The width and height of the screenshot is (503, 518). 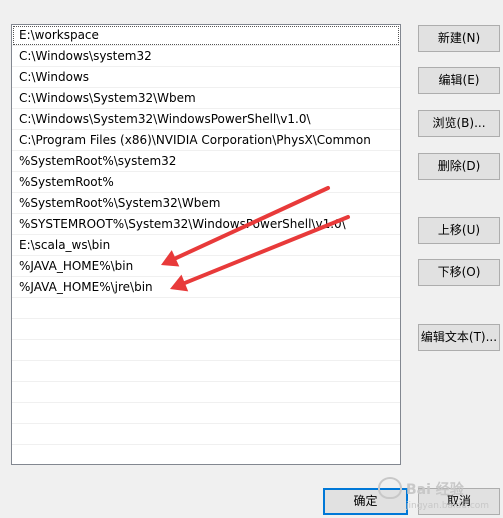 I want to click on list-item: %SystemRoot%\System32\Wbem, so click(x=206, y=203).